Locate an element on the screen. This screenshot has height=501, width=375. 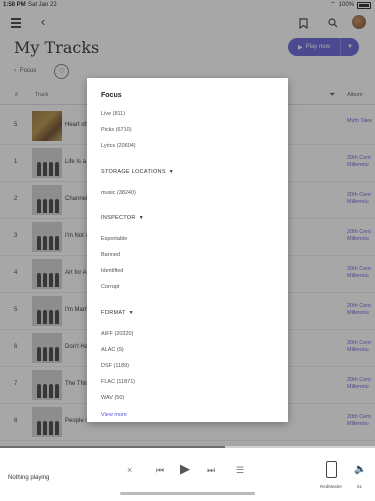
storage-locations-section: STORAGE LOCATIONS ▼ is located at coordinates (137, 172).